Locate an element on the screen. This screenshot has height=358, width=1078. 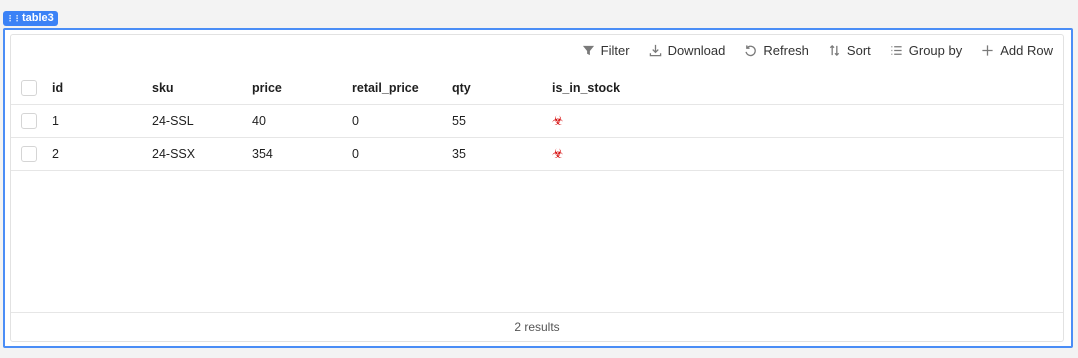
download-label: Download is located at coordinates (696, 50).